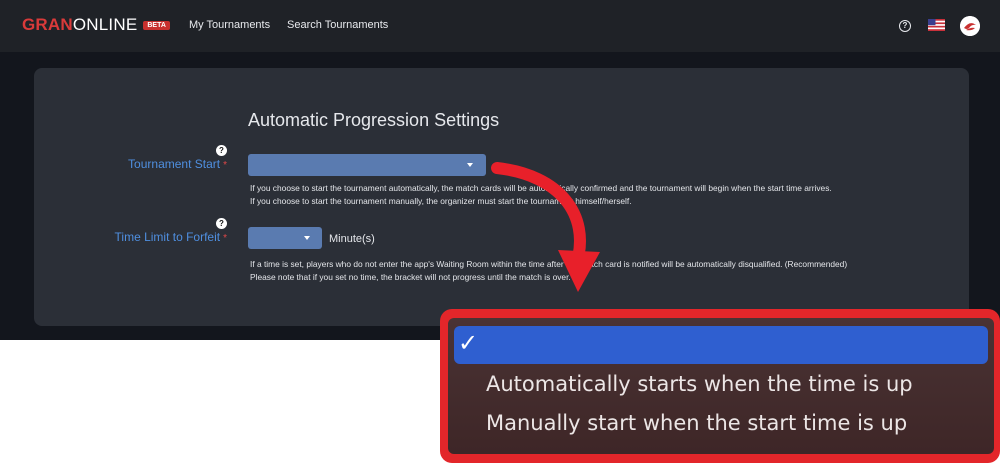 This screenshot has width=1000, height=463. I want to click on dropdown-option-manual: Manually start when the start time is up, so click(696, 423).